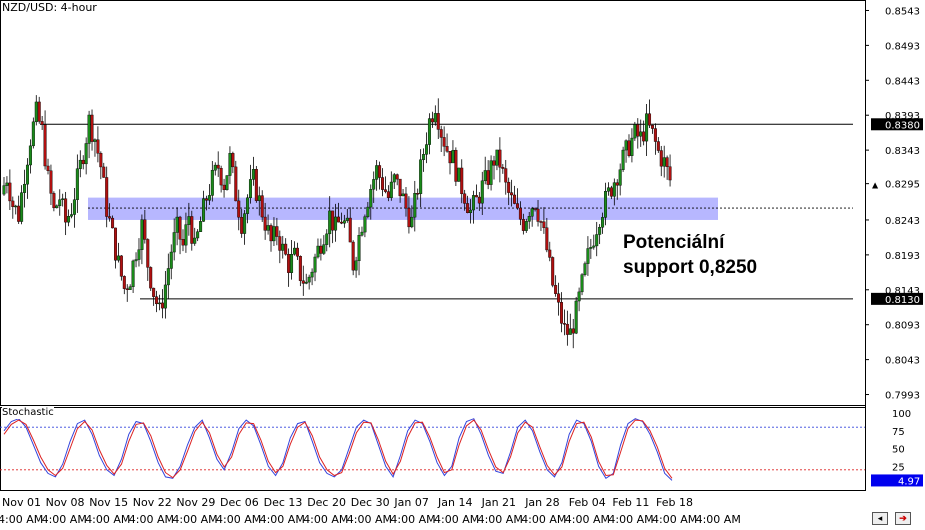 The image size is (925, 530). What do you see at coordinates (370, 502) in the screenshot?
I see `date-tick-label: Dec 30` at bounding box center [370, 502].